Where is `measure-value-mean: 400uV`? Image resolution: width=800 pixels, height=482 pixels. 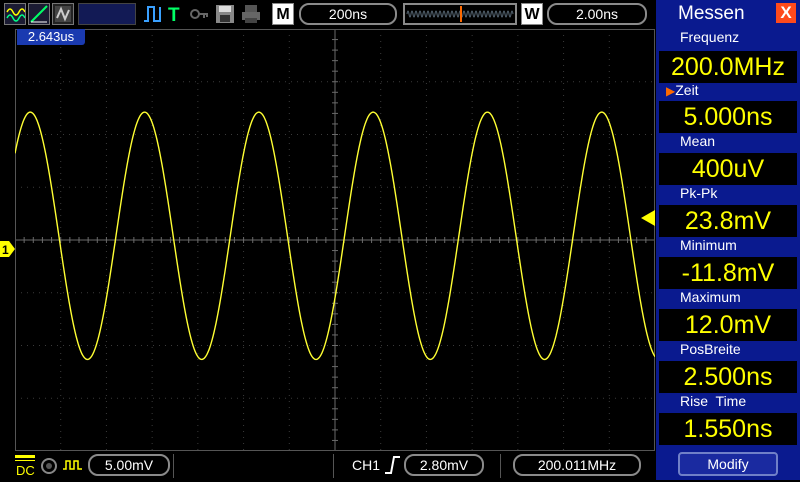 measure-value-mean: 400uV is located at coordinates (728, 169).